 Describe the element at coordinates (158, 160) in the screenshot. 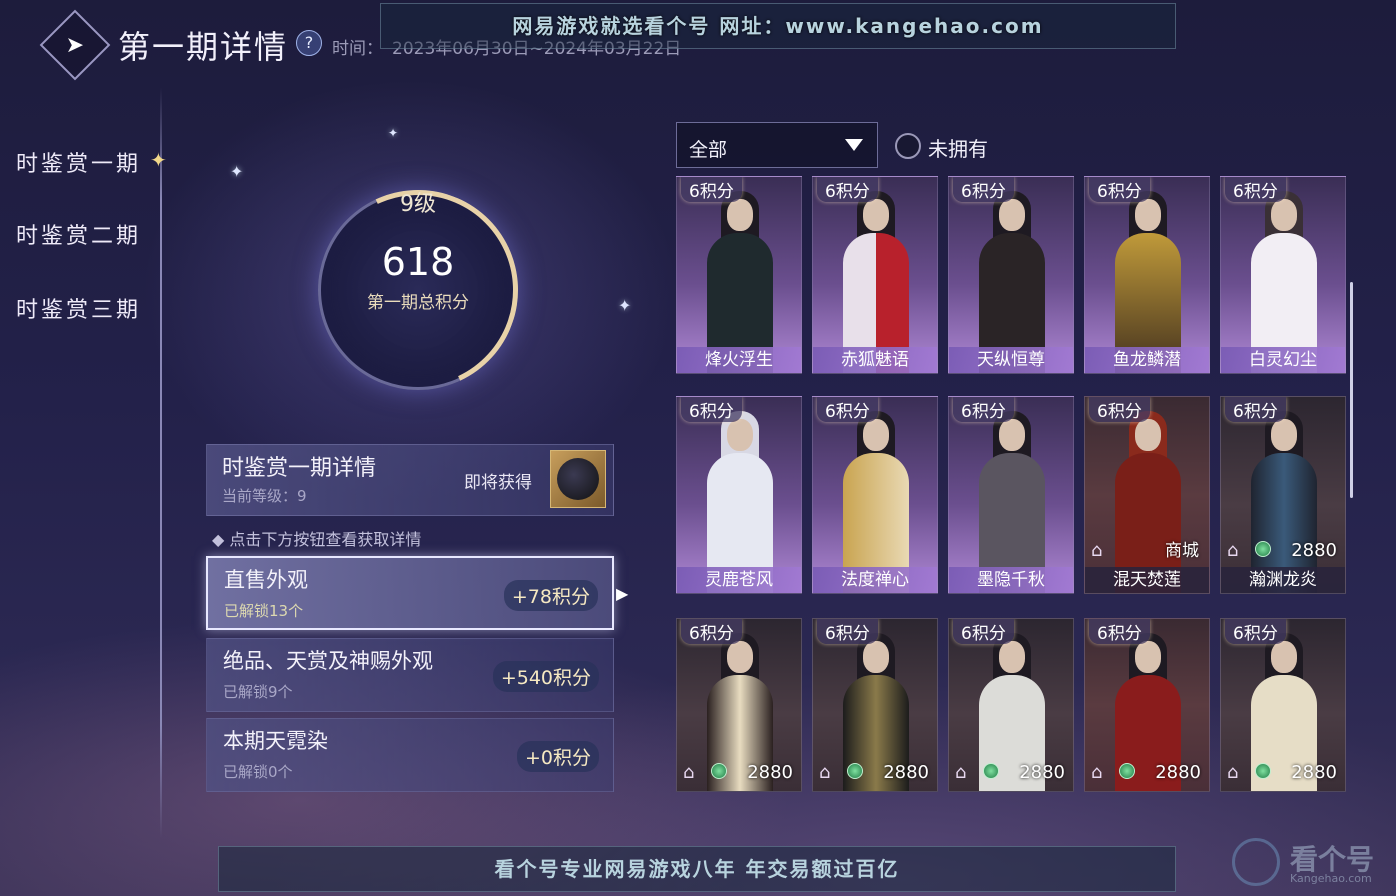

I see `active-indicator-icon: ✦` at that location.